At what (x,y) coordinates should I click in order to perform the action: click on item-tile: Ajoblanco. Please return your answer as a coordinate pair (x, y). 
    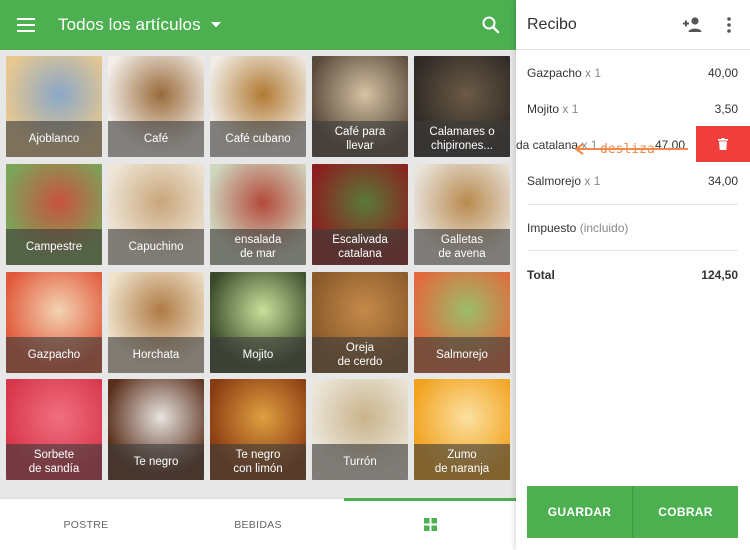
    Looking at the image, I should click on (54, 106).